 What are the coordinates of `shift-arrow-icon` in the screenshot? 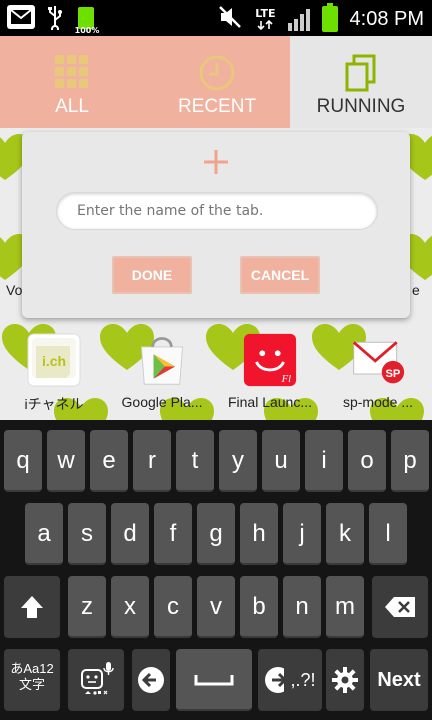 It's located at (32, 607).